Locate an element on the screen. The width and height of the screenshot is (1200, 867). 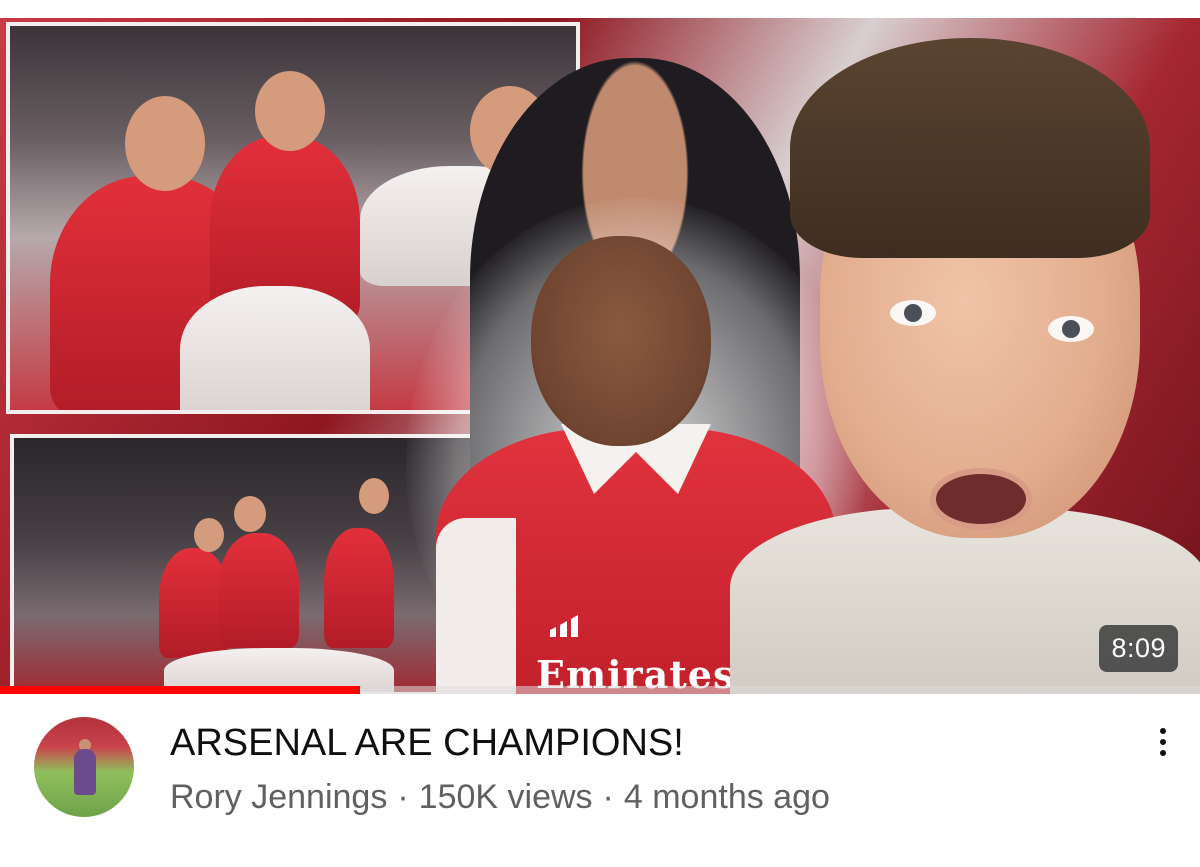
more-vert-icon is located at coordinates (1163, 742).